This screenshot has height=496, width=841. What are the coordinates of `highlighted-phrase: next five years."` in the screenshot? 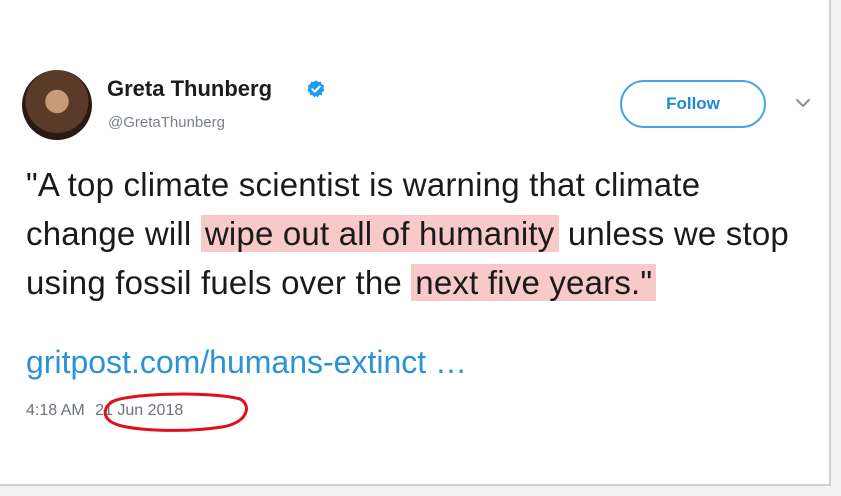 It's located at (534, 282).